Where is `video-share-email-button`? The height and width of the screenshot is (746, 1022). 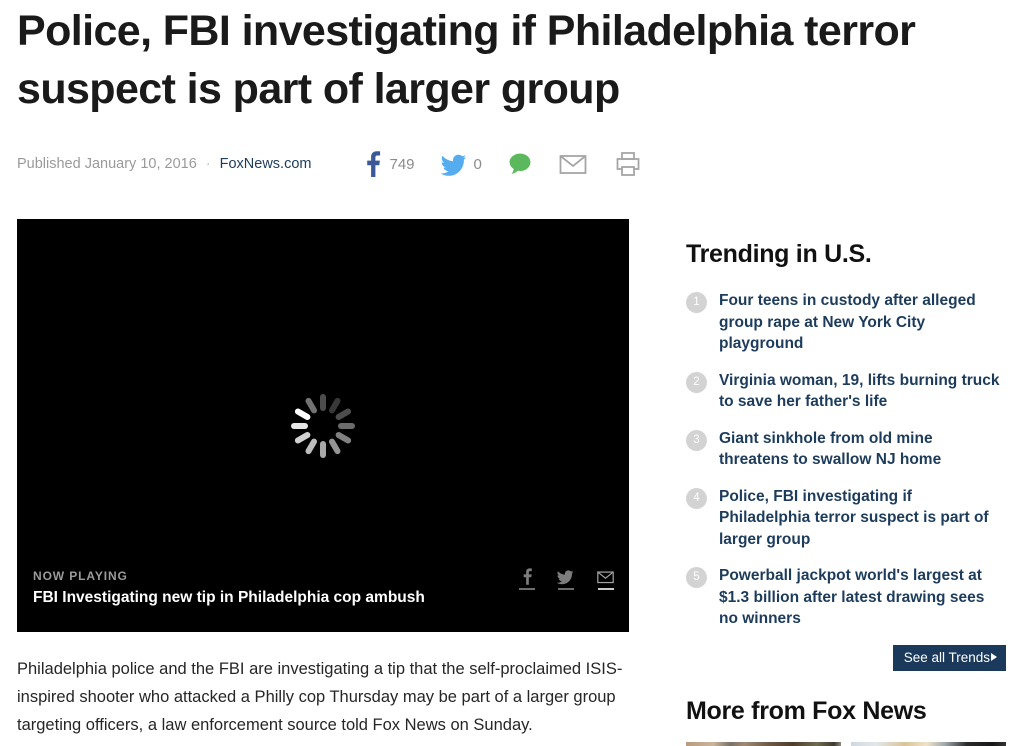
video-share-email-button is located at coordinates (605, 579).